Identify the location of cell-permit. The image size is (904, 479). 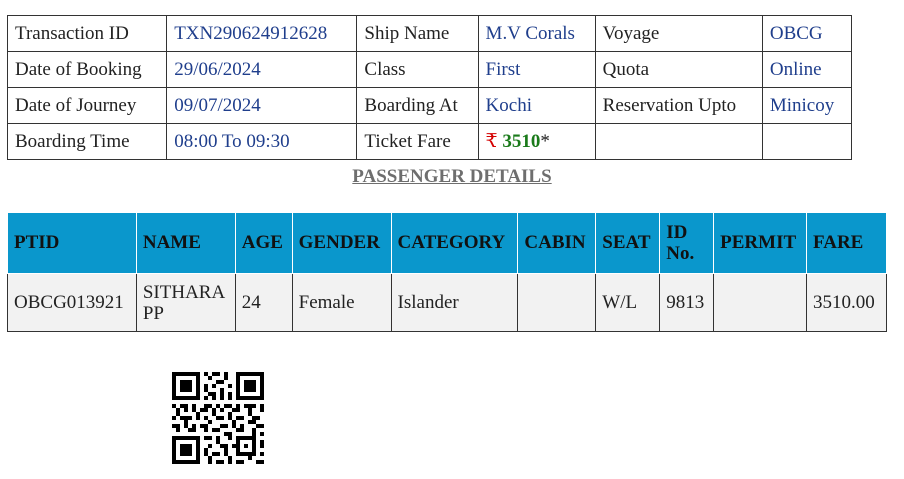
(760, 302).